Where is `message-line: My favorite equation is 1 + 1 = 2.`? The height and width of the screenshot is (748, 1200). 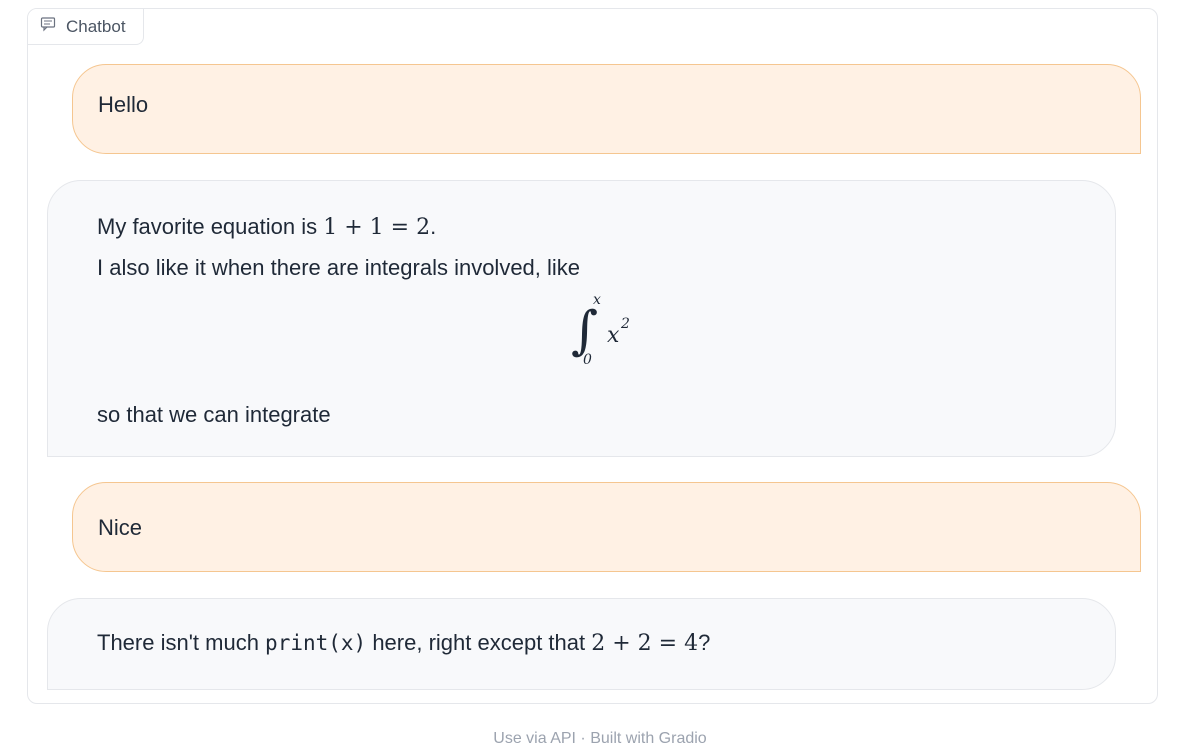 message-line: My favorite equation is 1 + 1 = 2. is located at coordinates (581, 227).